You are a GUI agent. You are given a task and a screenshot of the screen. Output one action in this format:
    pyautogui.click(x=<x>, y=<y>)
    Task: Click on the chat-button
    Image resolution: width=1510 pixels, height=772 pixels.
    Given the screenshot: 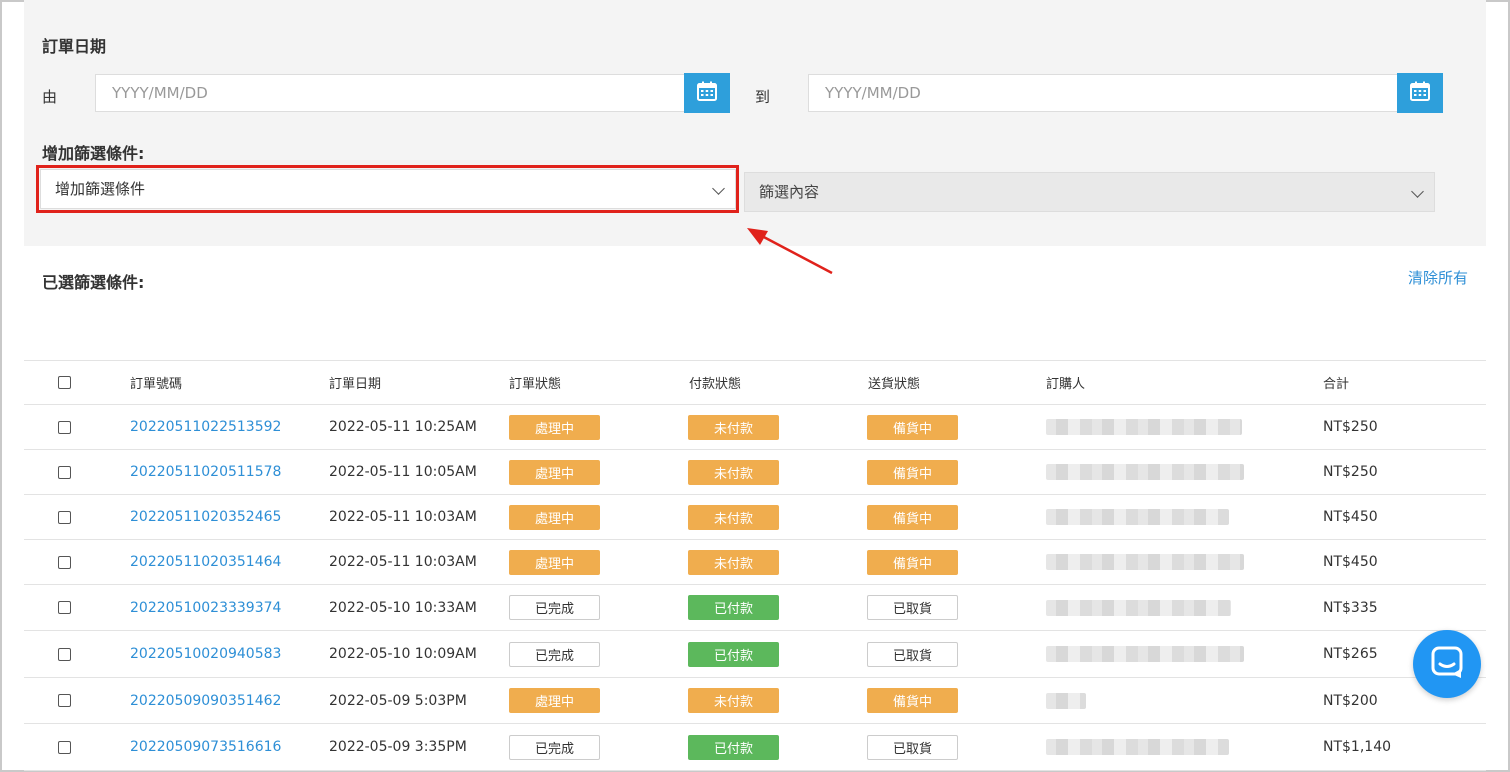 What is the action you would take?
    pyautogui.click(x=1447, y=664)
    